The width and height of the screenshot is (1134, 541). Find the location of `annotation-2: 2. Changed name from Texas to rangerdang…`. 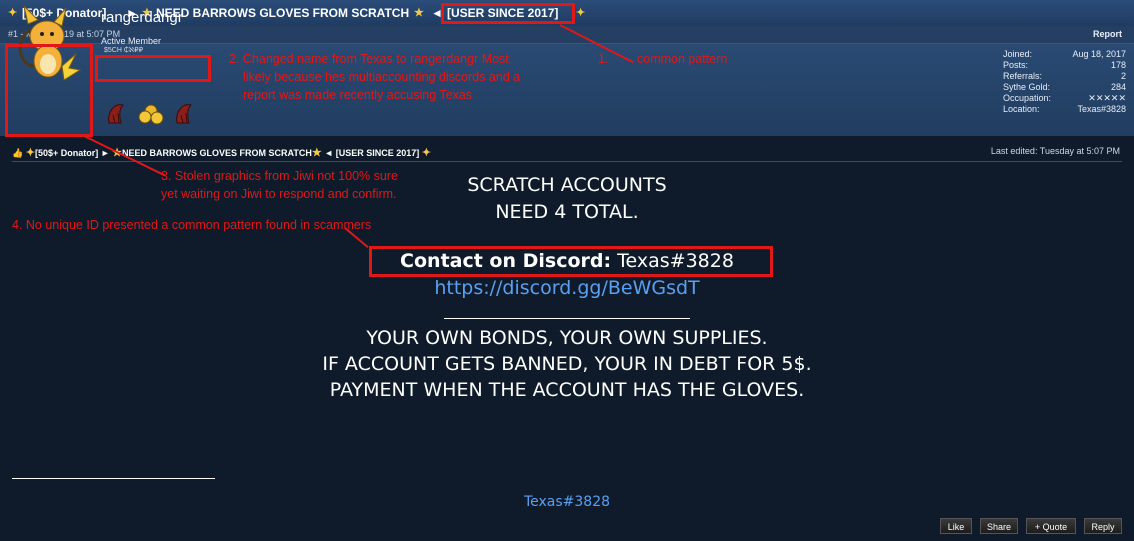

annotation-2: 2. Changed name from Texas to rangerdang… is located at coordinates (375, 77).